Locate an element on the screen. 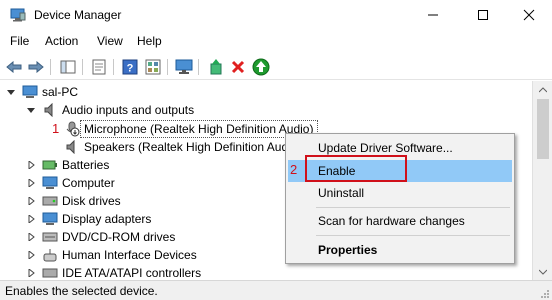 The image size is (552, 300). close-icon is located at coordinates (529, 15).